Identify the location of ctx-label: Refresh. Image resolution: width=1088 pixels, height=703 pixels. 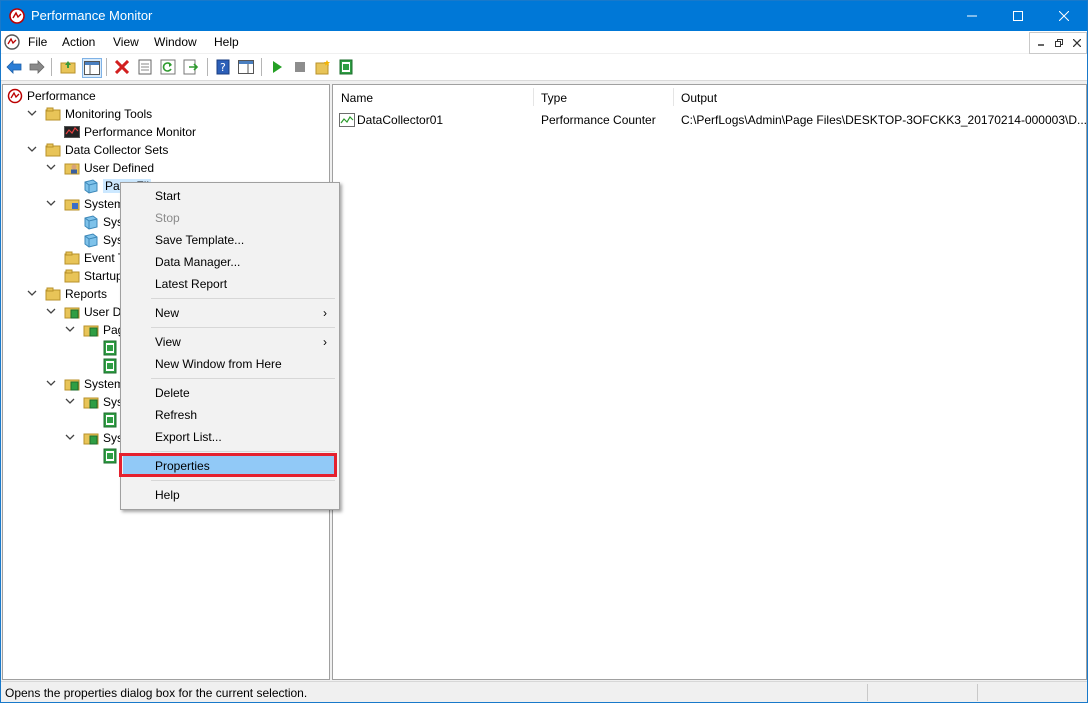
(176, 415).